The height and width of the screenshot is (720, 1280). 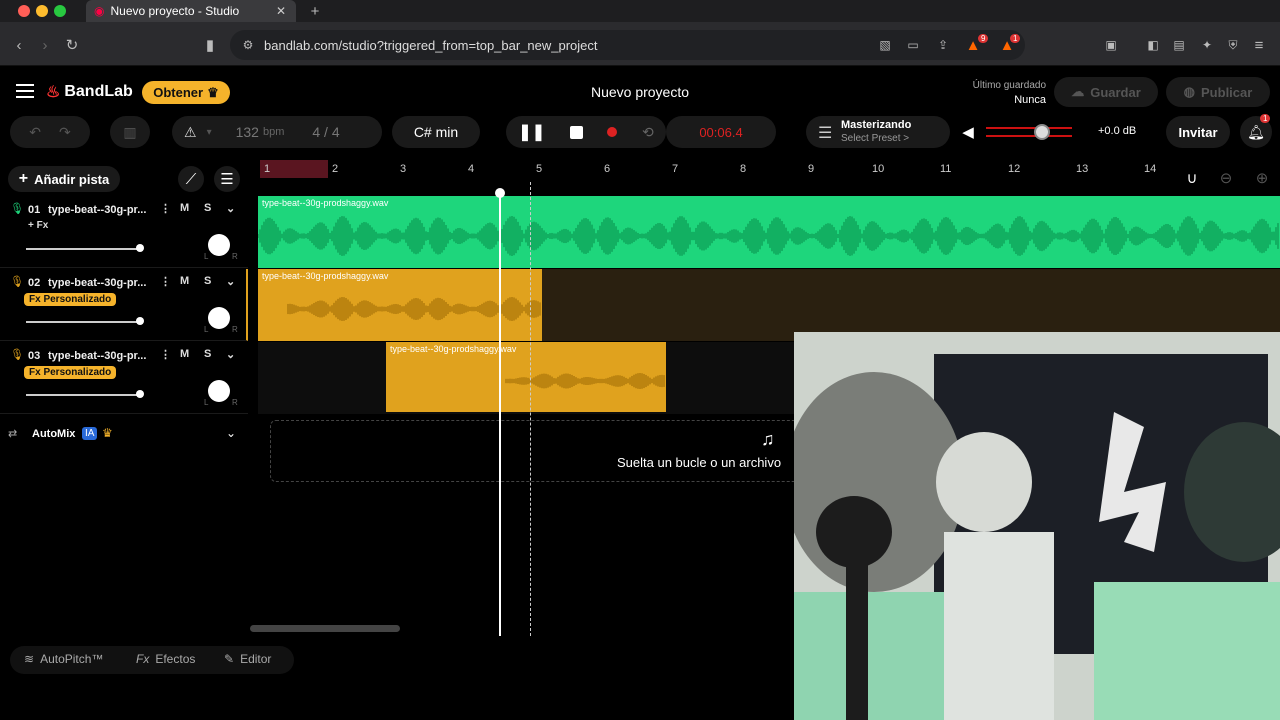 I want to click on back-icon: ‹, so click(x=19, y=45).